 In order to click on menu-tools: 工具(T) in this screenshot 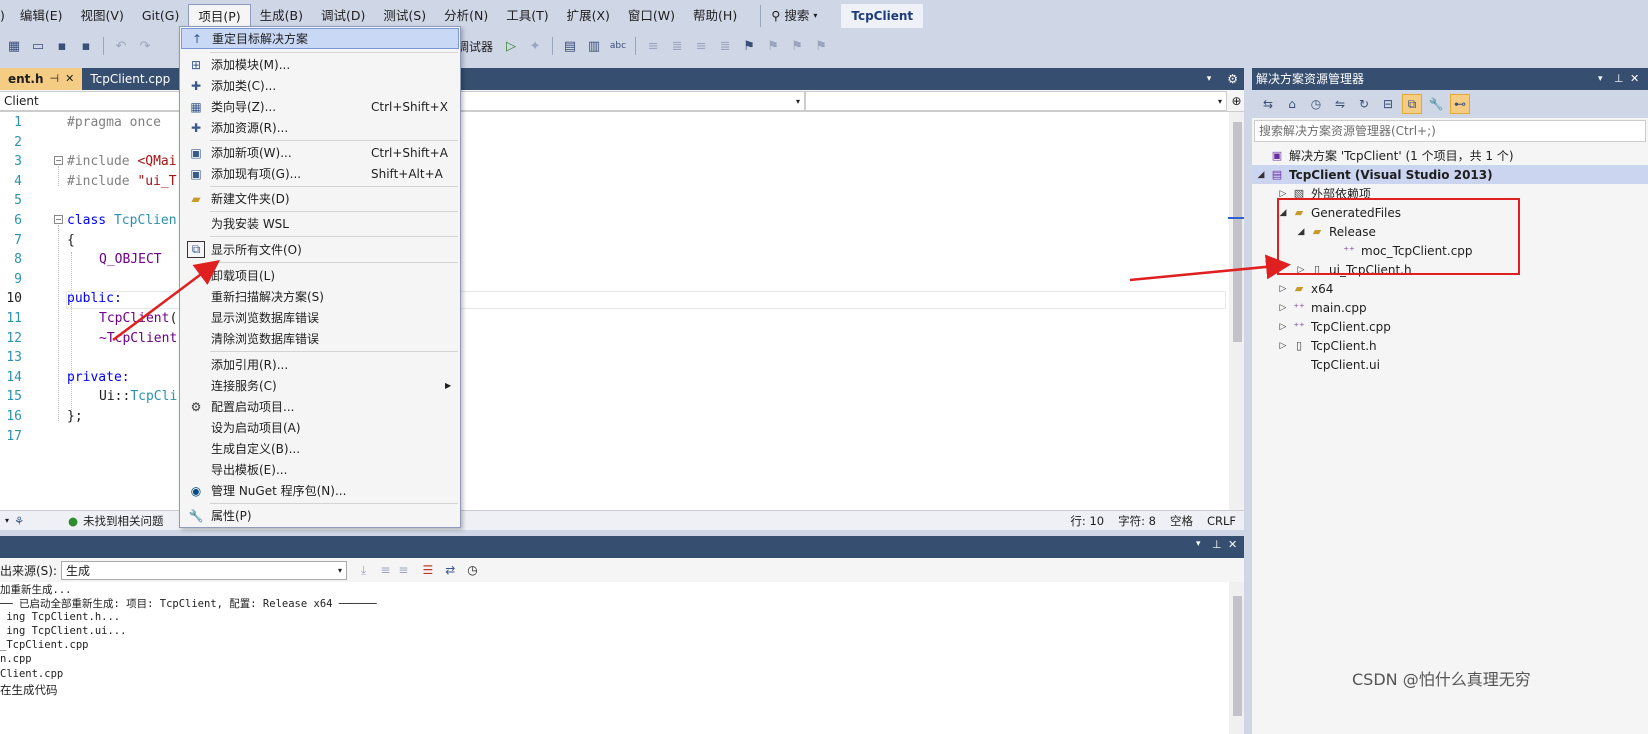, I will do `click(527, 16)`.